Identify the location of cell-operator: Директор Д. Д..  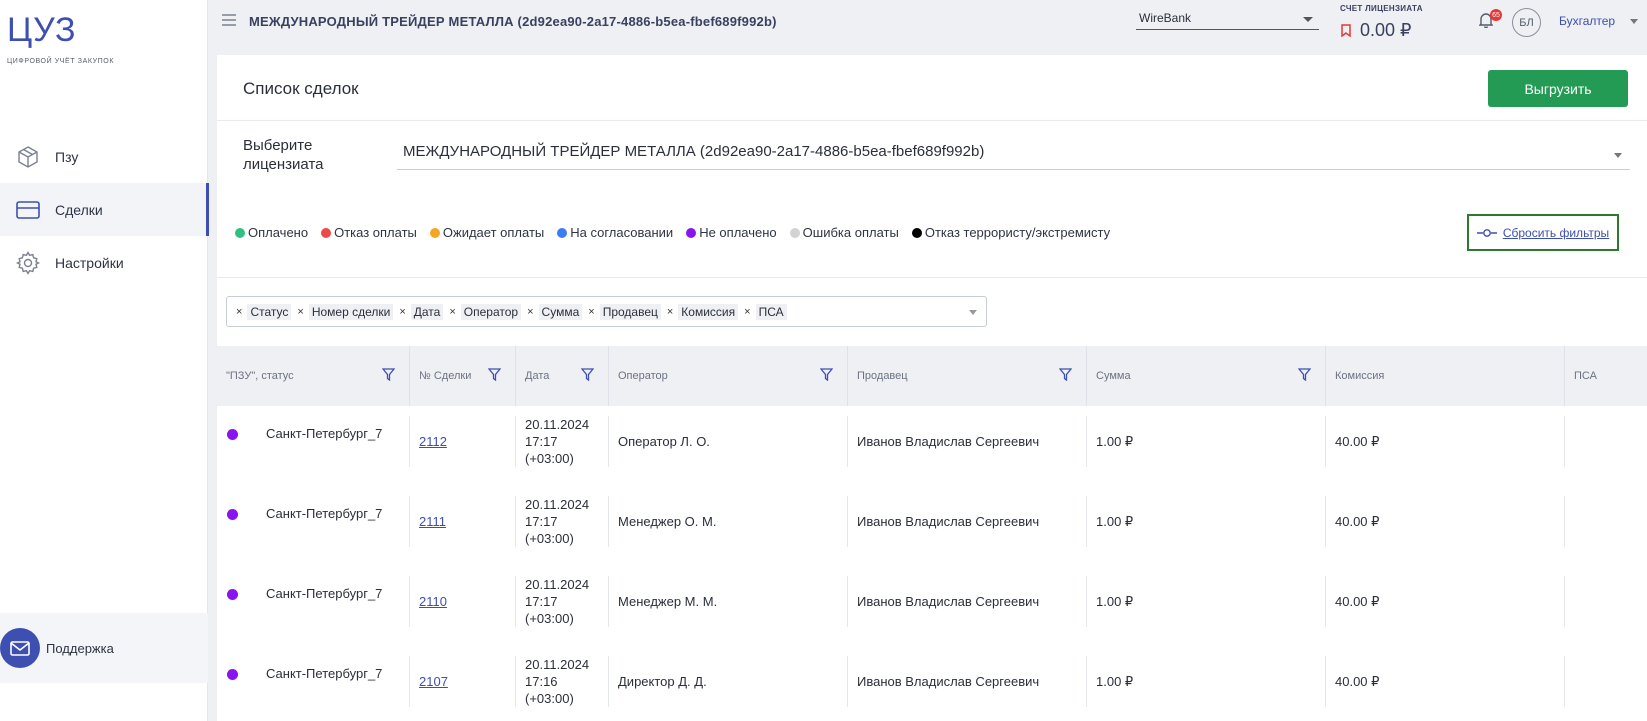
(728, 681).